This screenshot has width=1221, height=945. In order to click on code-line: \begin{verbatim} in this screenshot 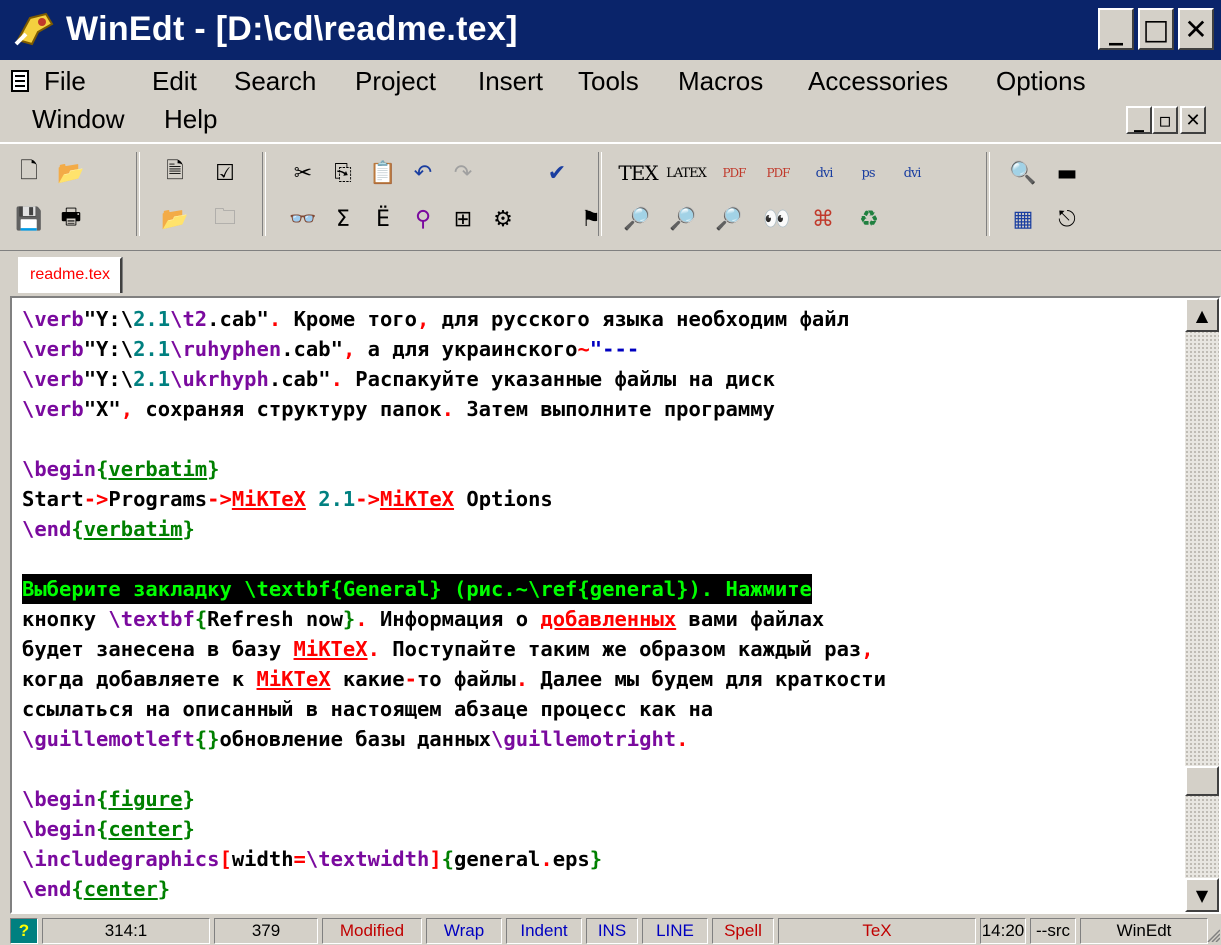, I will do `click(454, 469)`.